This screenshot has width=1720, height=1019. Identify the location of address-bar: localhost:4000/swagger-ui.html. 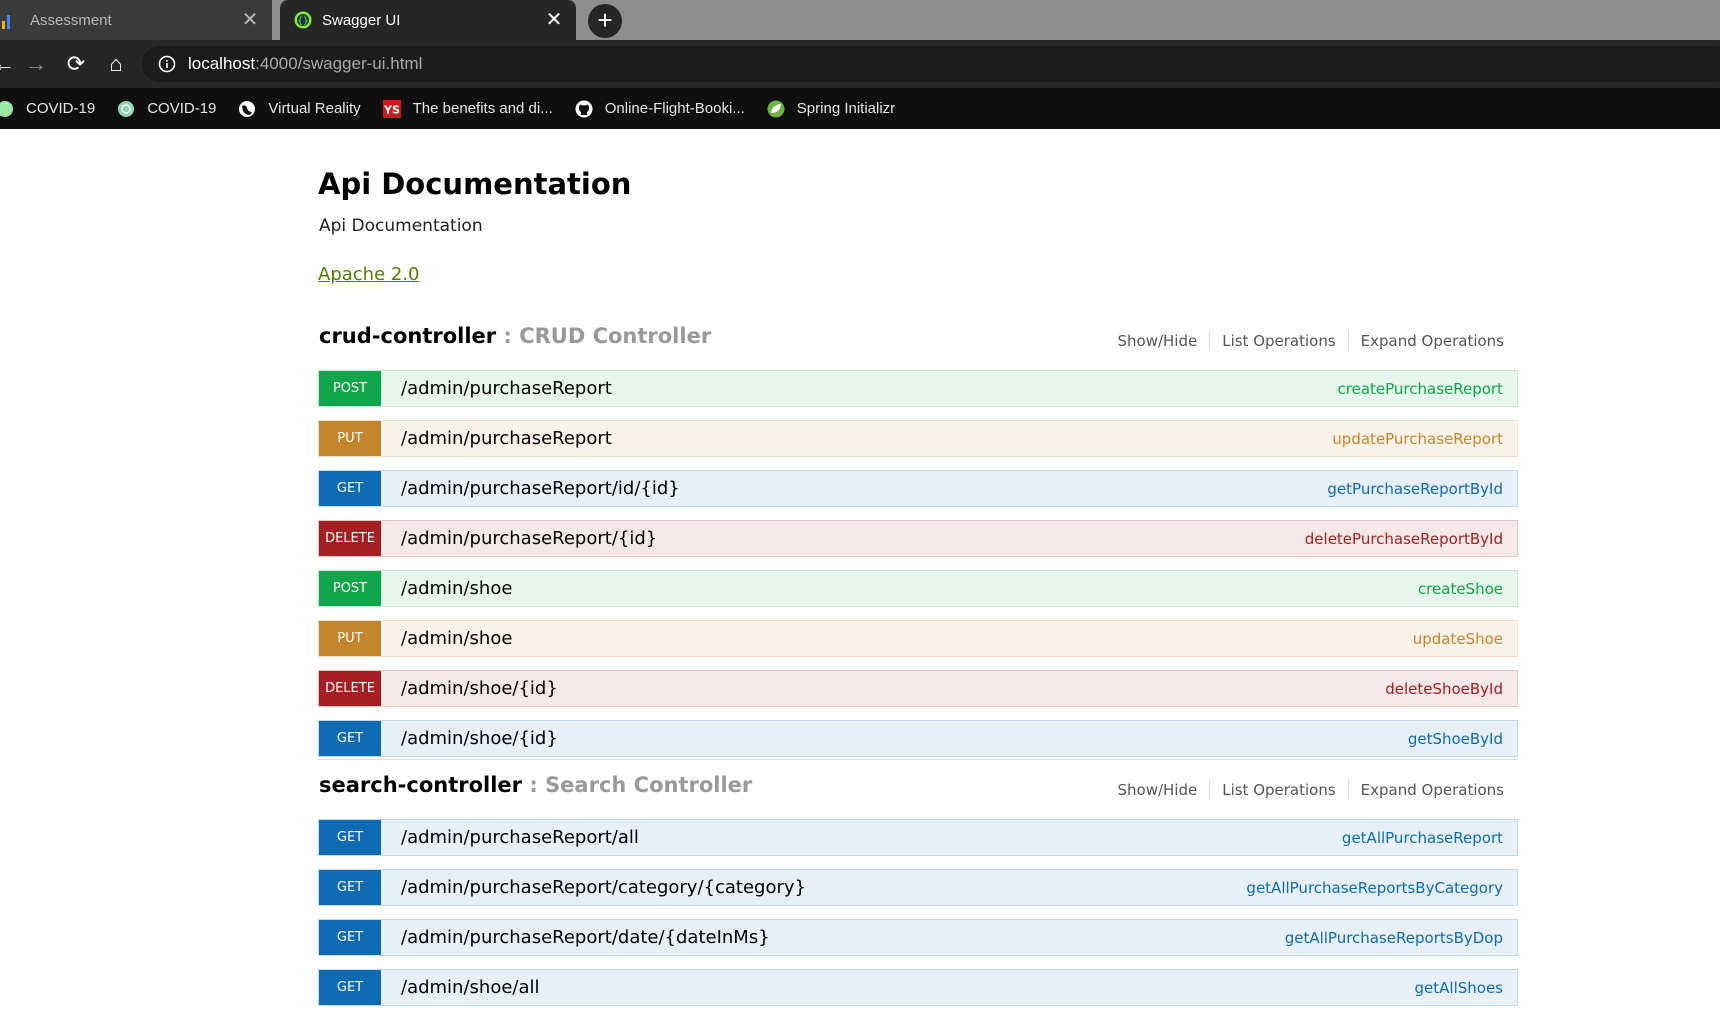
(931, 64).